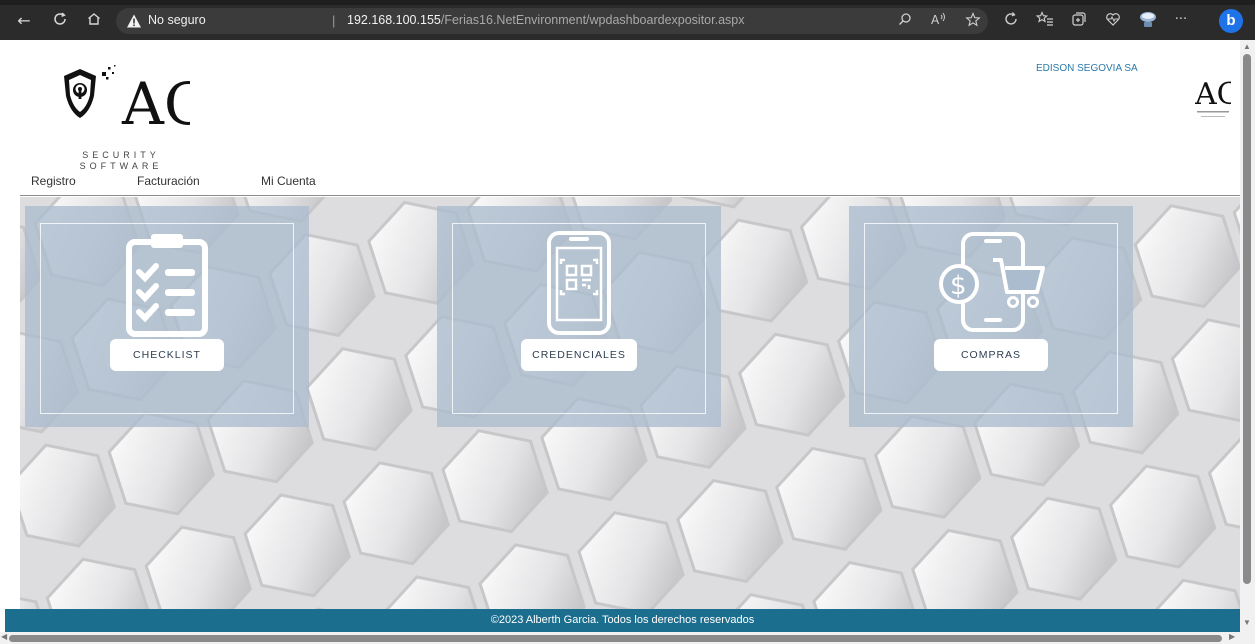  I want to click on credenciales-button: CREDENCIALES, so click(579, 355).